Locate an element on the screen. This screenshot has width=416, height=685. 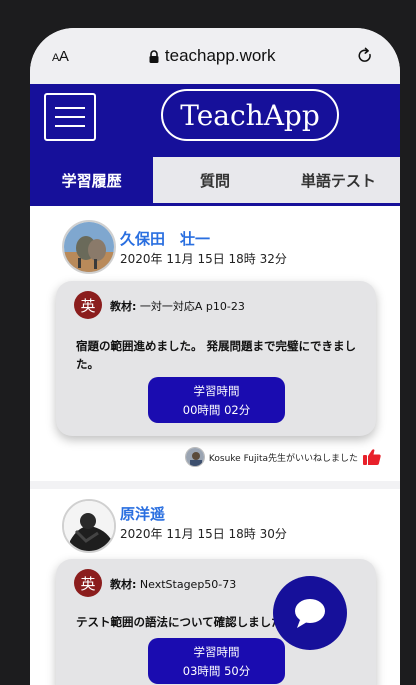
study-time-value: 00時間 02分 is located at coordinates (216, 409).